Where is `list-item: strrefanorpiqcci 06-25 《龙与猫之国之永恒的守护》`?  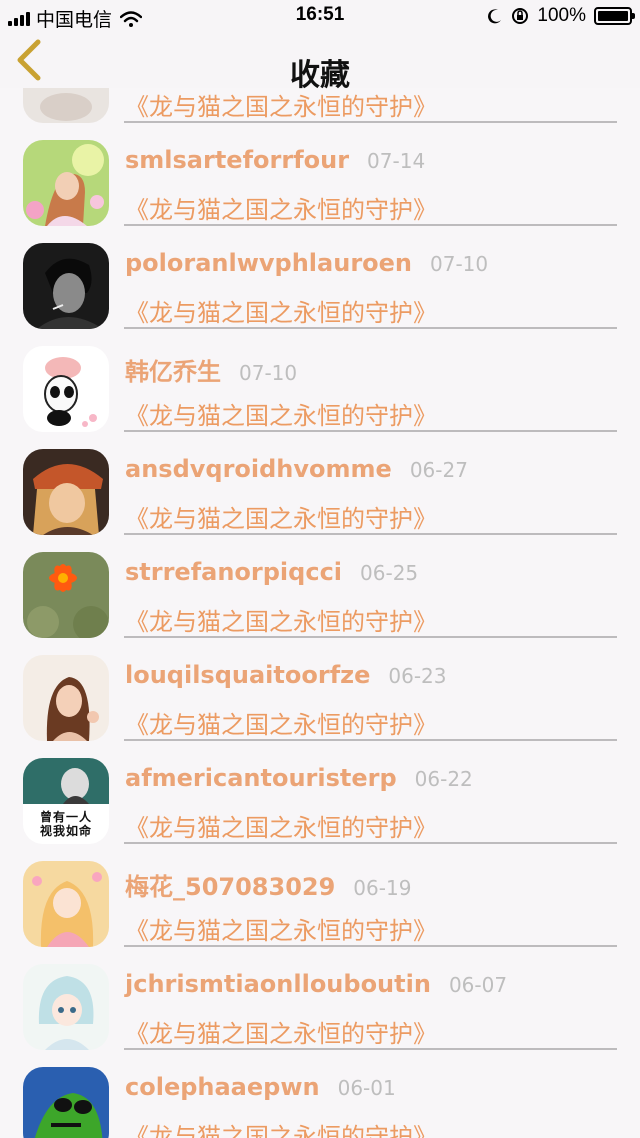 list-item: strrefanorpiqcci 06-25 《龙与猫之国之永恒的守护》 is located at coordinates (320, 585).